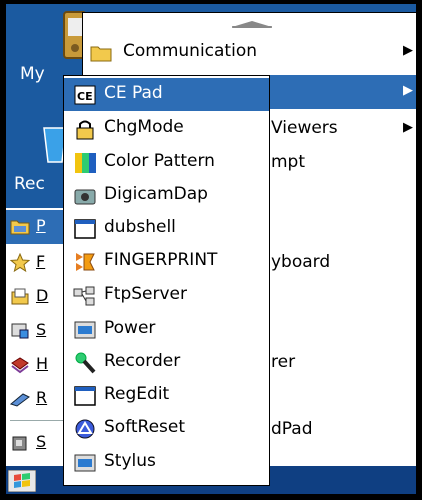  Describe the element at coordinates (20, 227) in the screenshot. I see `programs-folder-icon` at that location.